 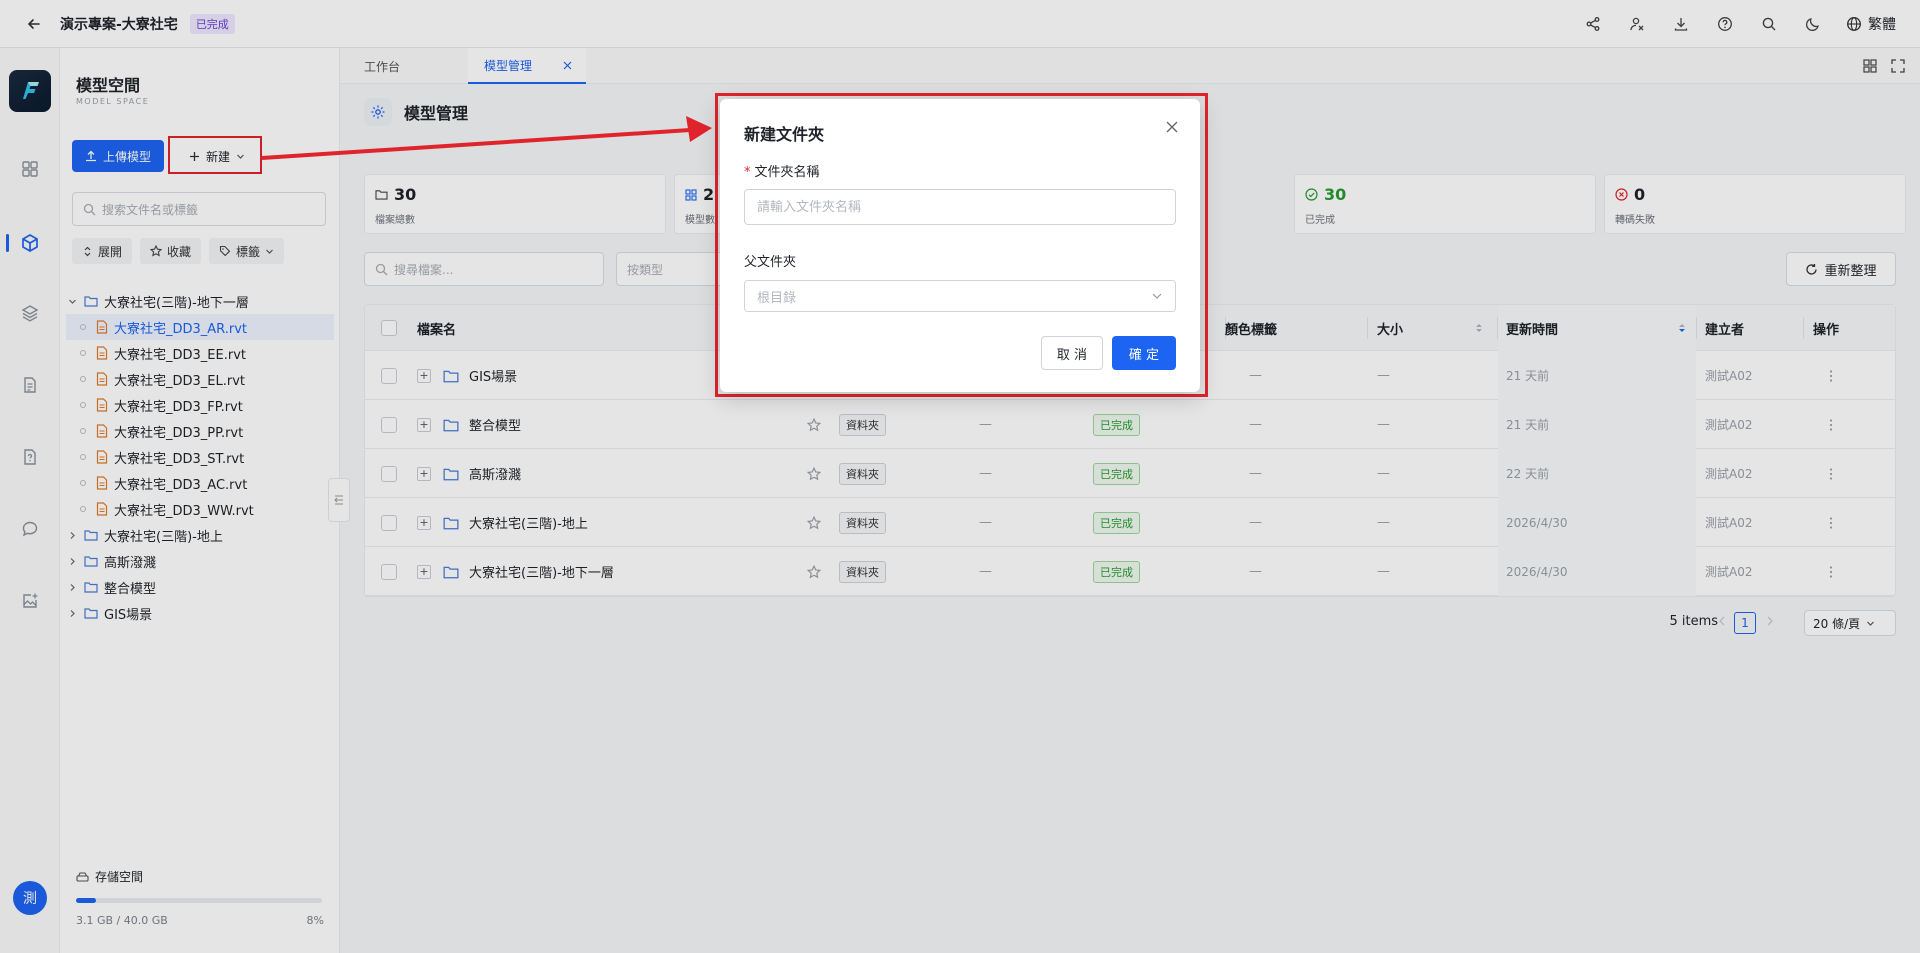 I want to click on required-marker: *, so click(x=747, y=172).